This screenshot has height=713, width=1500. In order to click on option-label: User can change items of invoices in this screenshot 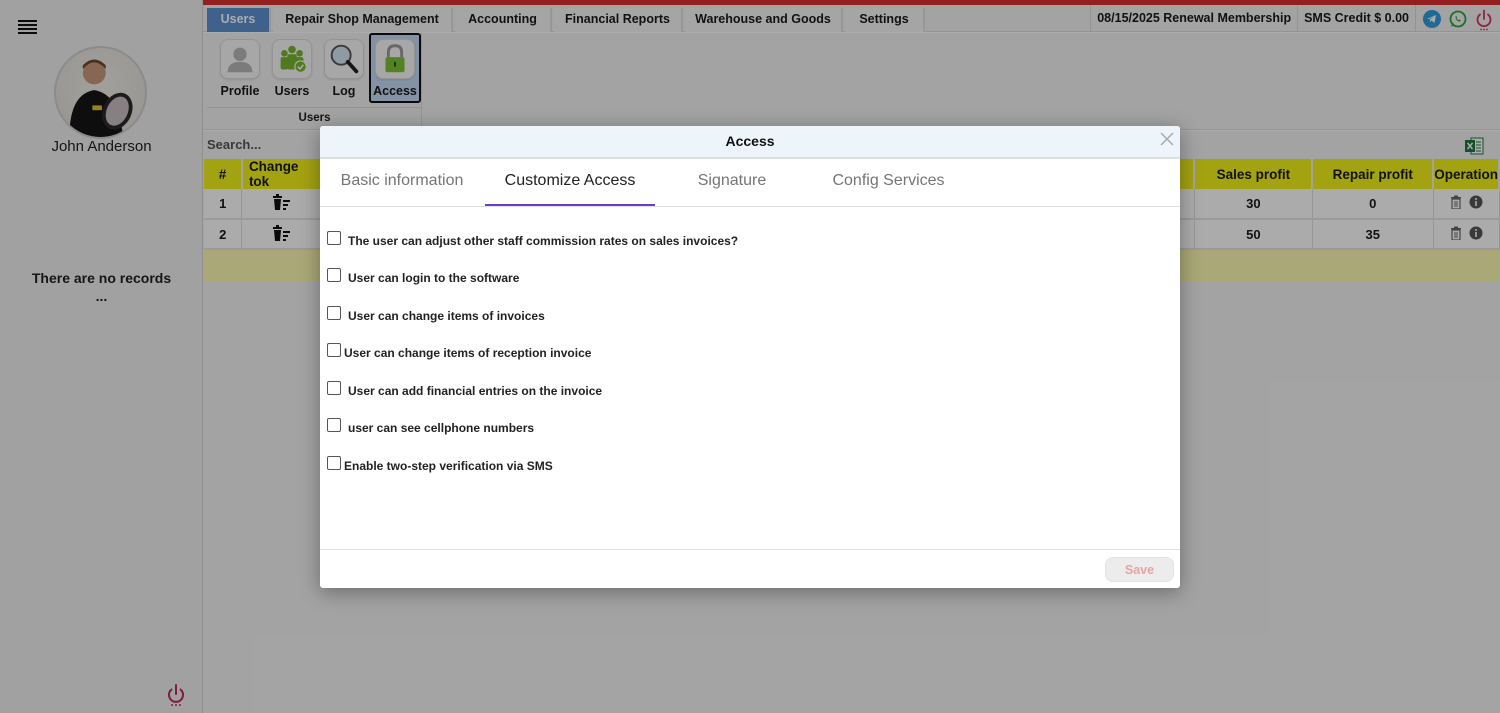, I will do `click(446, 316)`.